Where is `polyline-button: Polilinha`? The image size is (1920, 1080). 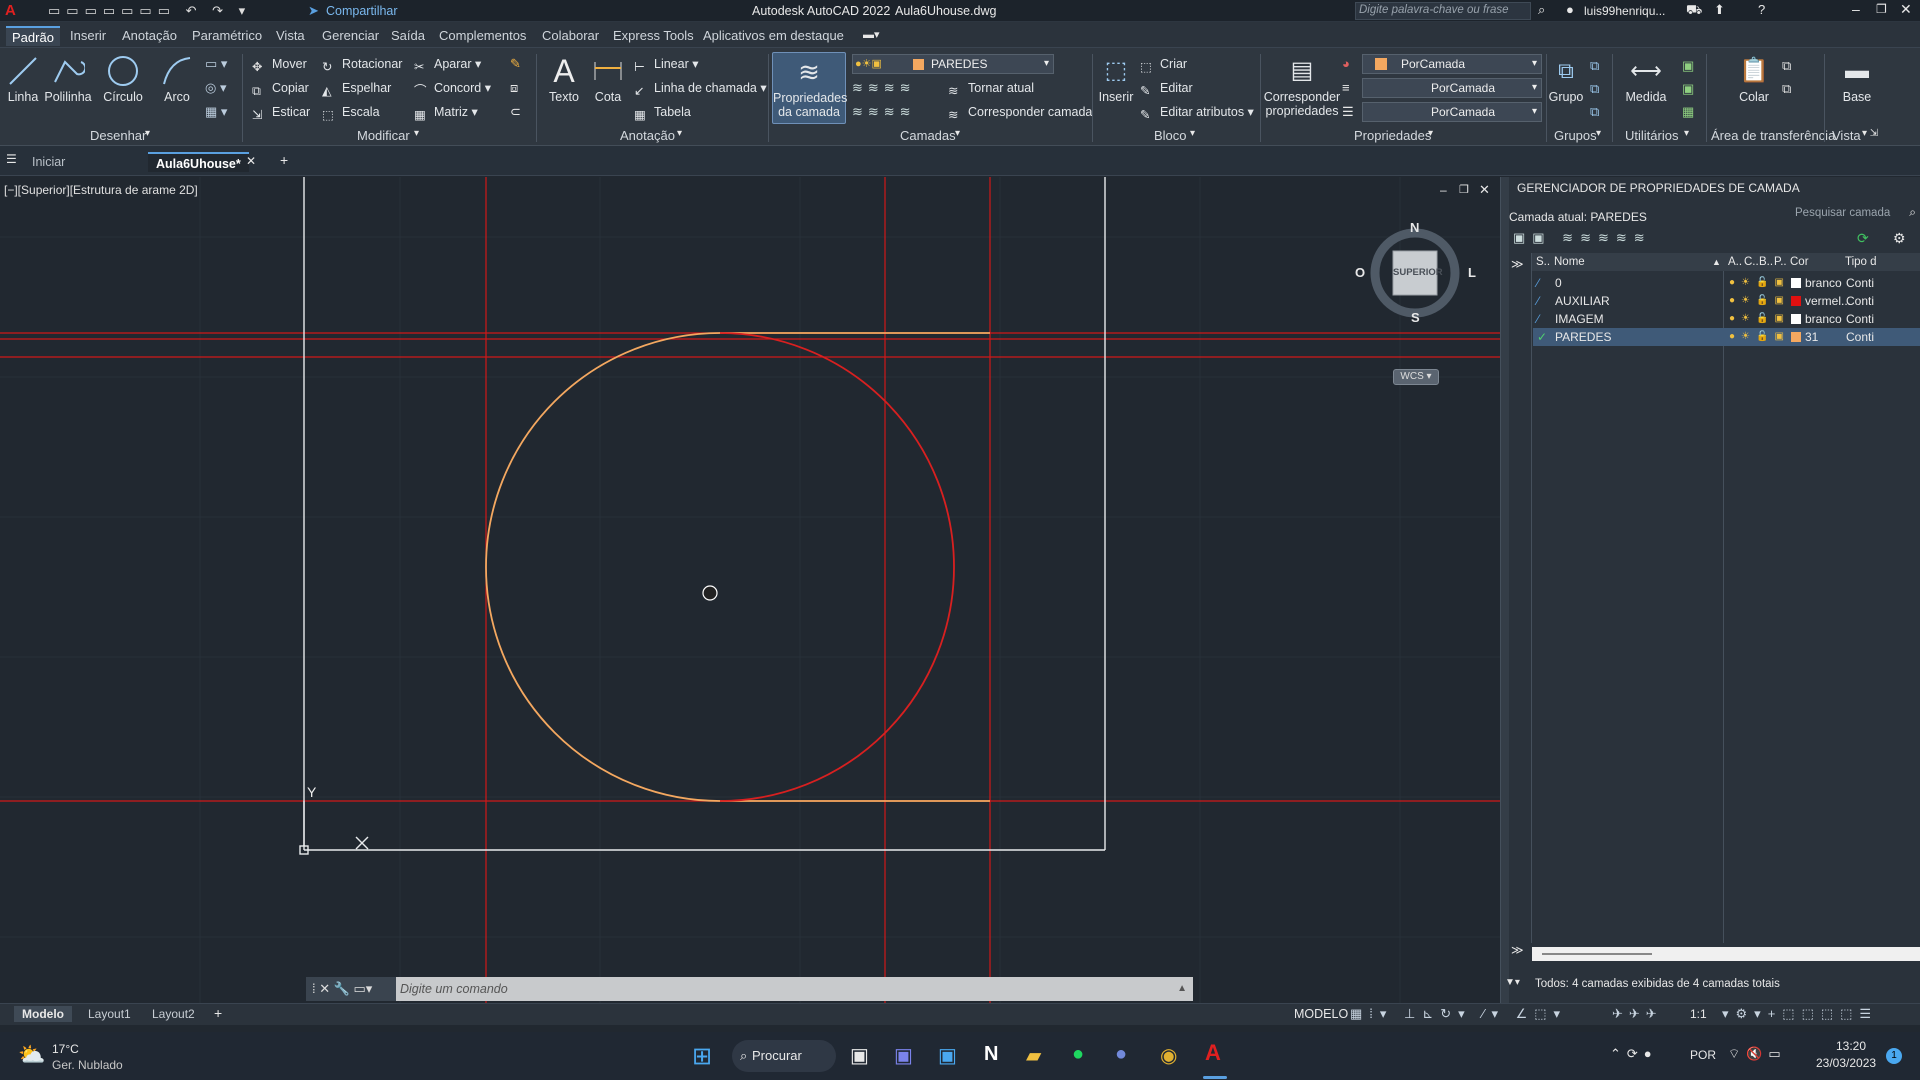
polyline-button: Polilinha is located at coordinates (68, 79).